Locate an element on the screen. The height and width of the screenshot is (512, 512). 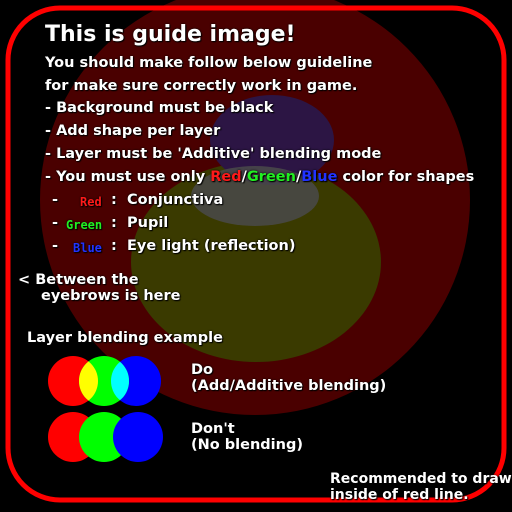
recommend-note: Recommended to draw inside of red line. is located at coordinates (421, 487).